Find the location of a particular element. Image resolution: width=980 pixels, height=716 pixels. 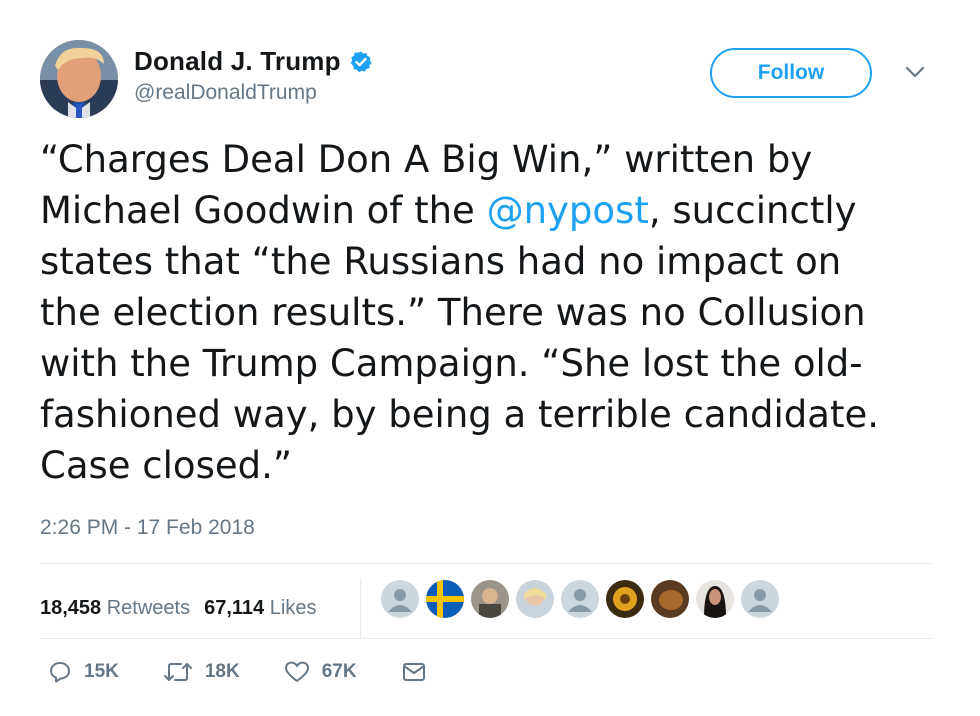

author-avatar is located at coordinates (79, 79).